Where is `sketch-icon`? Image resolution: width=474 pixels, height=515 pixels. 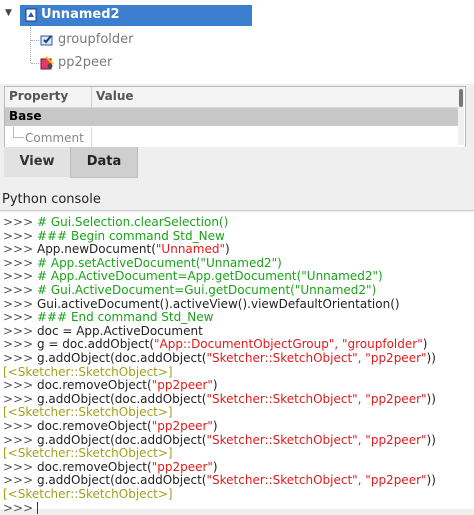
sketch-icon is located at coordinates (47, 63).